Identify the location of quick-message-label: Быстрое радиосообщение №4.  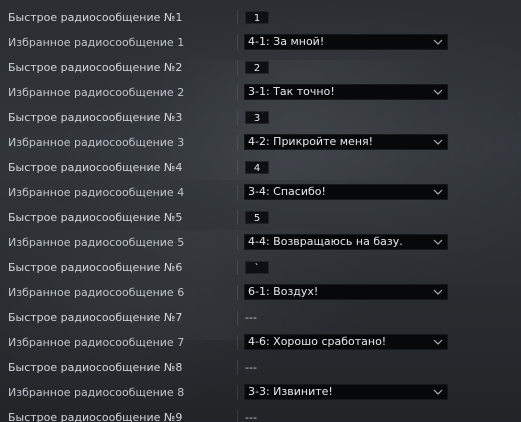
(95, 167).